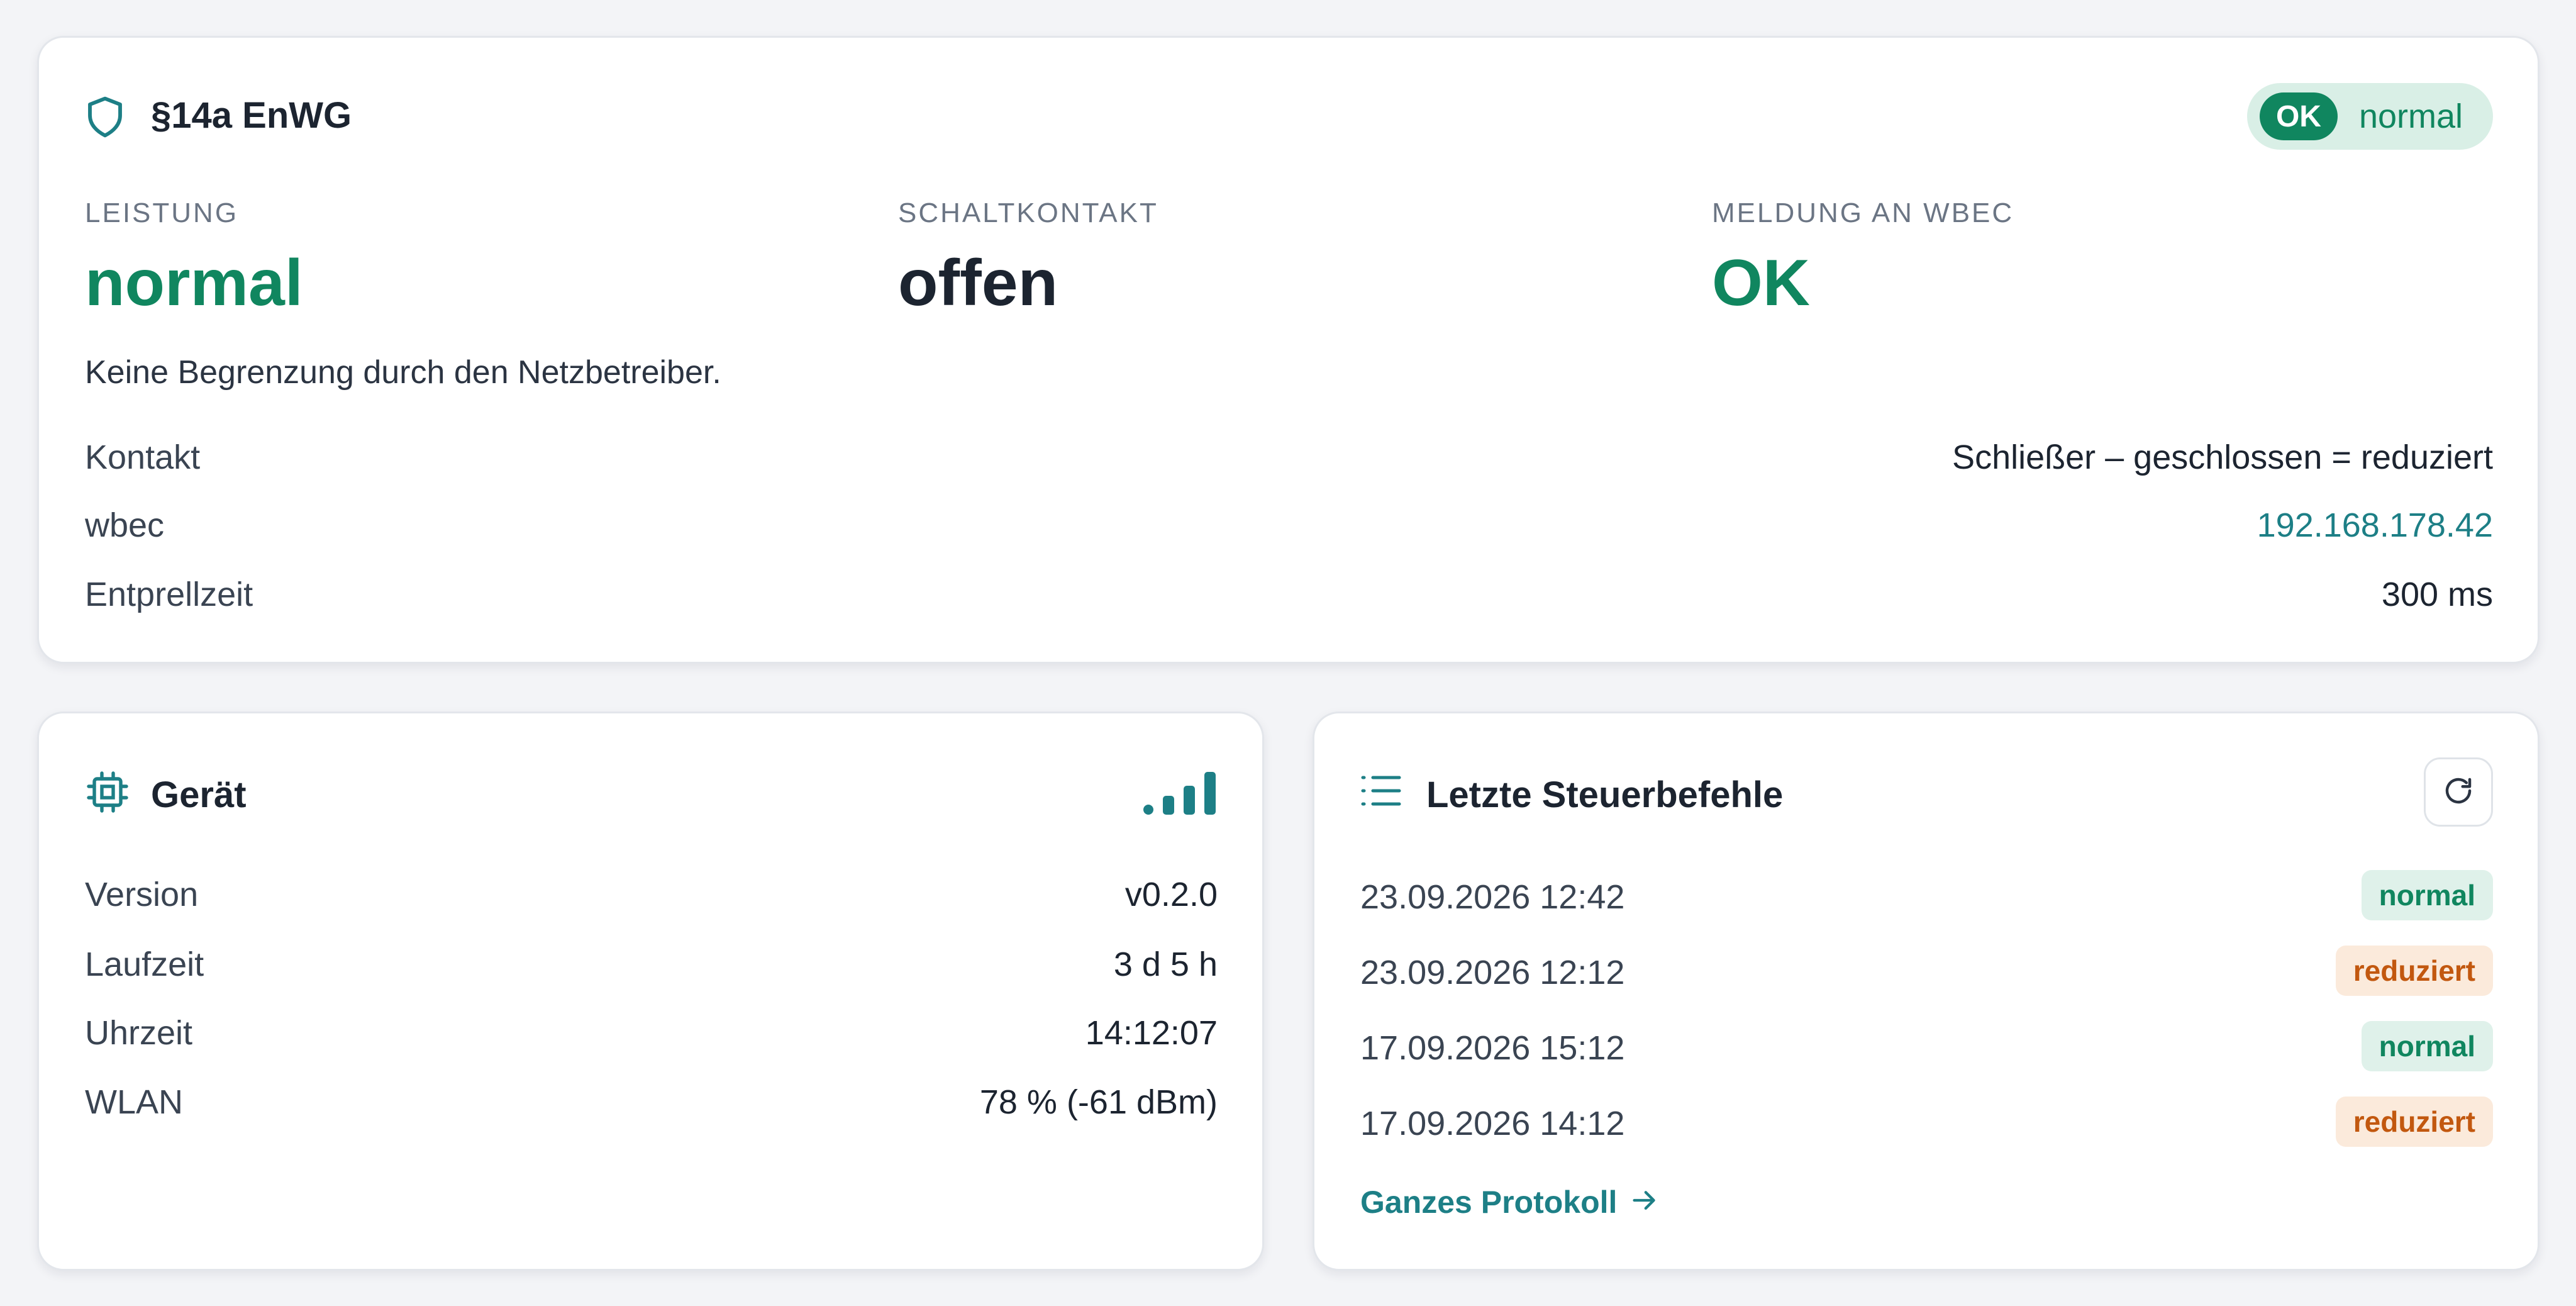  I want to click on row-label-uhrzeit: Uhrzeit, so click(139, 1033).